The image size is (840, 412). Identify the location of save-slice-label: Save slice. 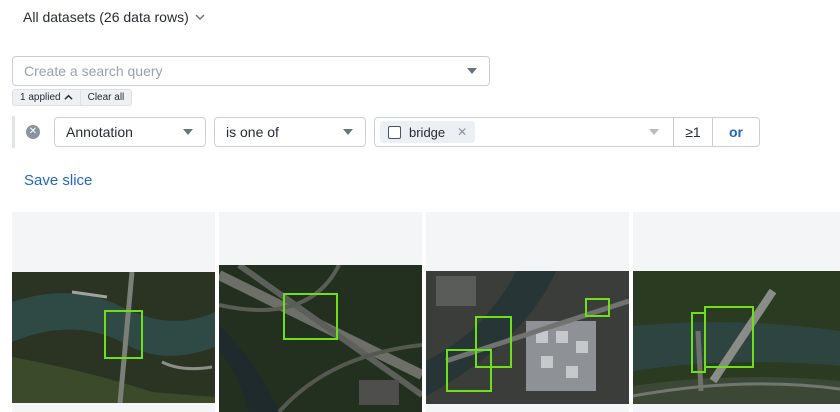
(58, 180).